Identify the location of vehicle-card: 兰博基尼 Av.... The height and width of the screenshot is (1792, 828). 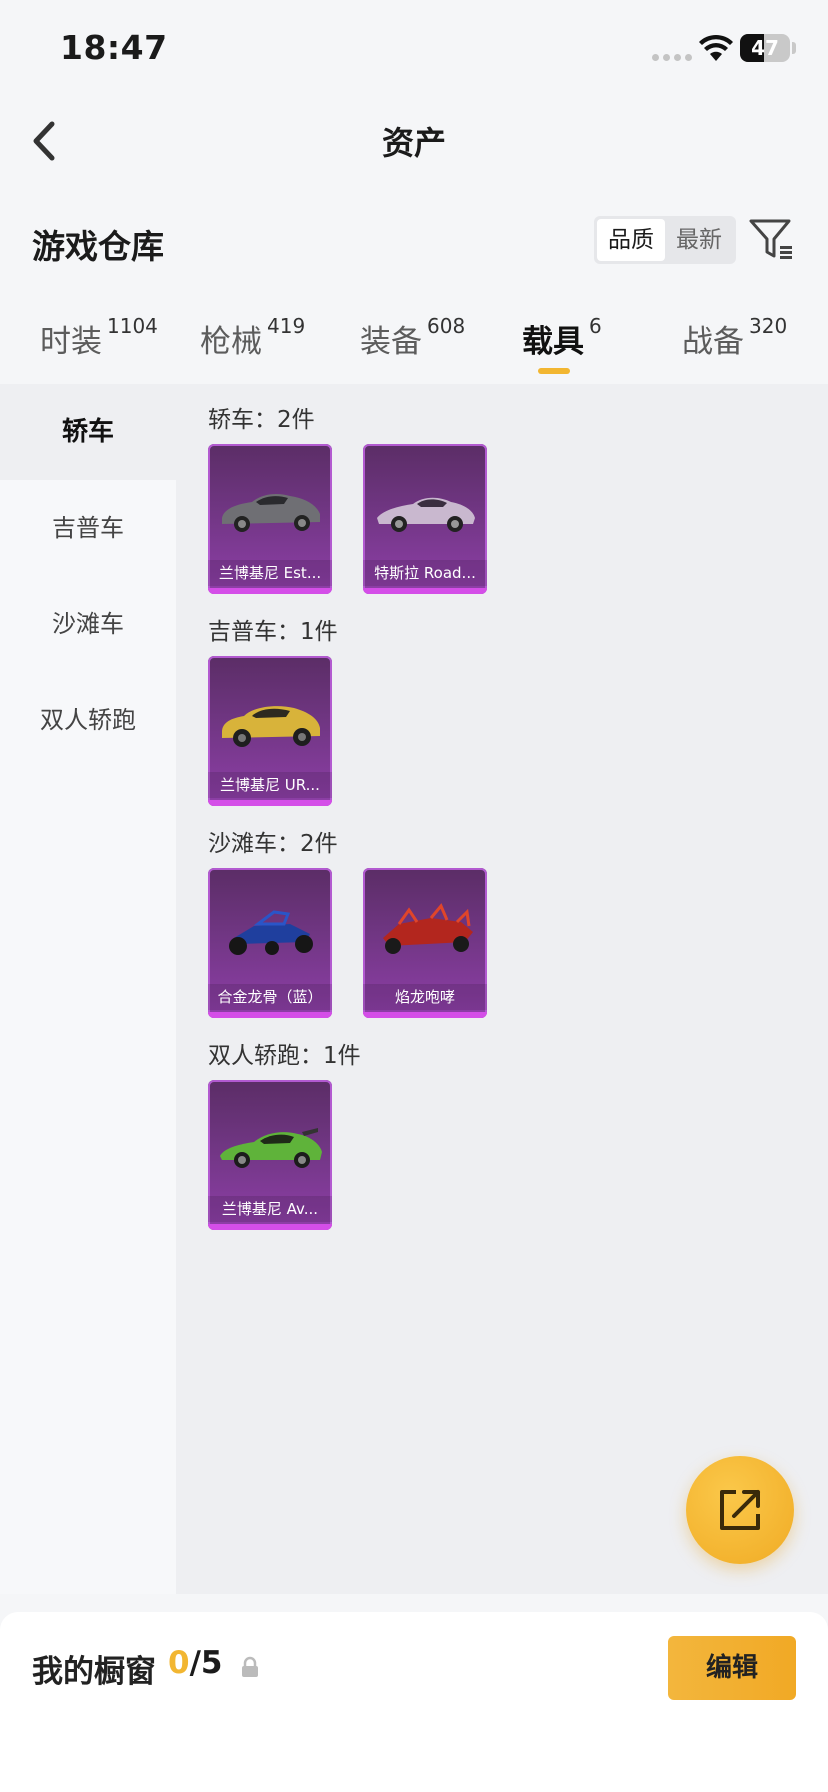
(270, 1155).